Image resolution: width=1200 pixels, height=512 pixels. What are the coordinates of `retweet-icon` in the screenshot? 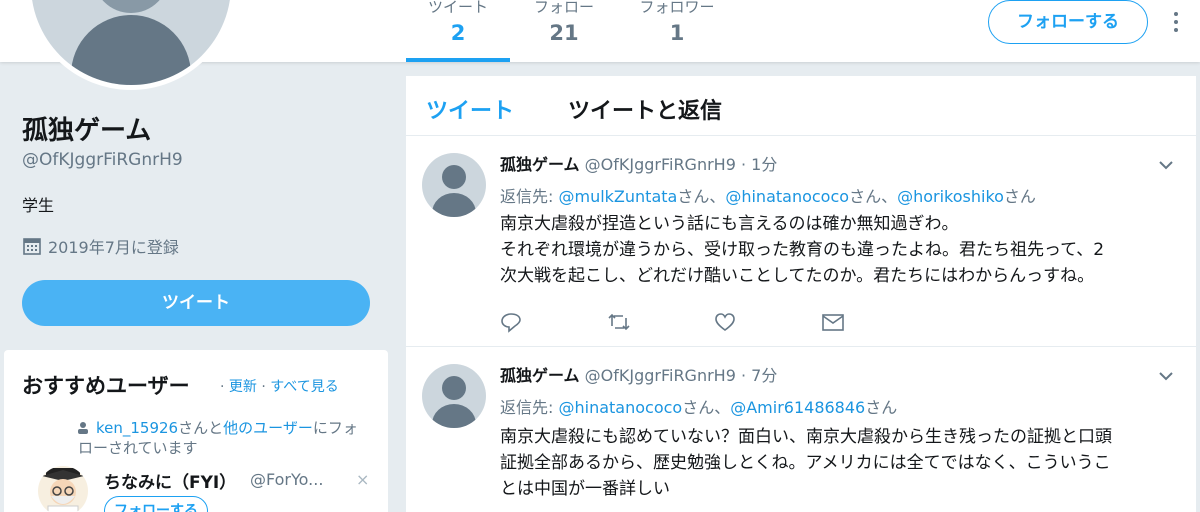 It's located at (619, 322).